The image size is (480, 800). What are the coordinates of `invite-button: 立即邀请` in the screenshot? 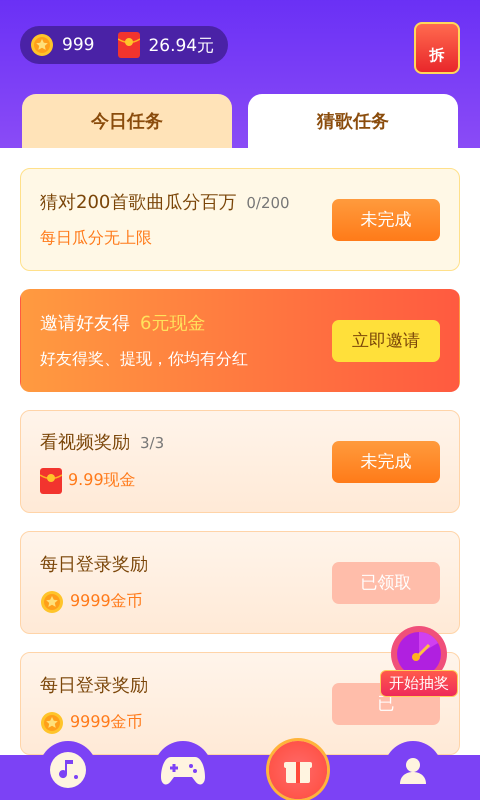 It's located at (386, 341).